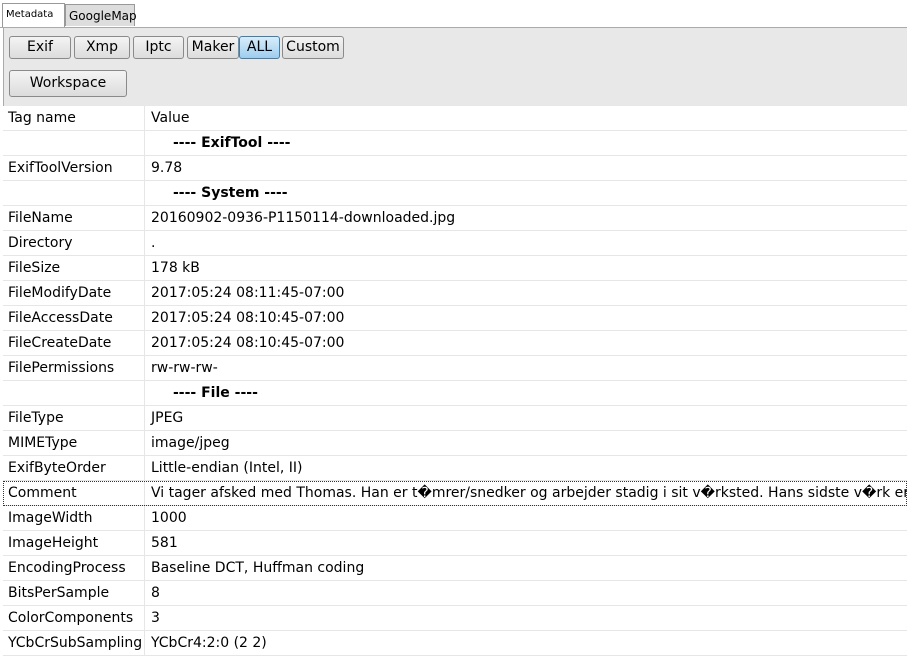 The image size is (907, 656). What do you see at coordinates (74, 518) in the screenshot?
I see `tag-name-cell: ImageWidth` at bounding box center [74, 518].